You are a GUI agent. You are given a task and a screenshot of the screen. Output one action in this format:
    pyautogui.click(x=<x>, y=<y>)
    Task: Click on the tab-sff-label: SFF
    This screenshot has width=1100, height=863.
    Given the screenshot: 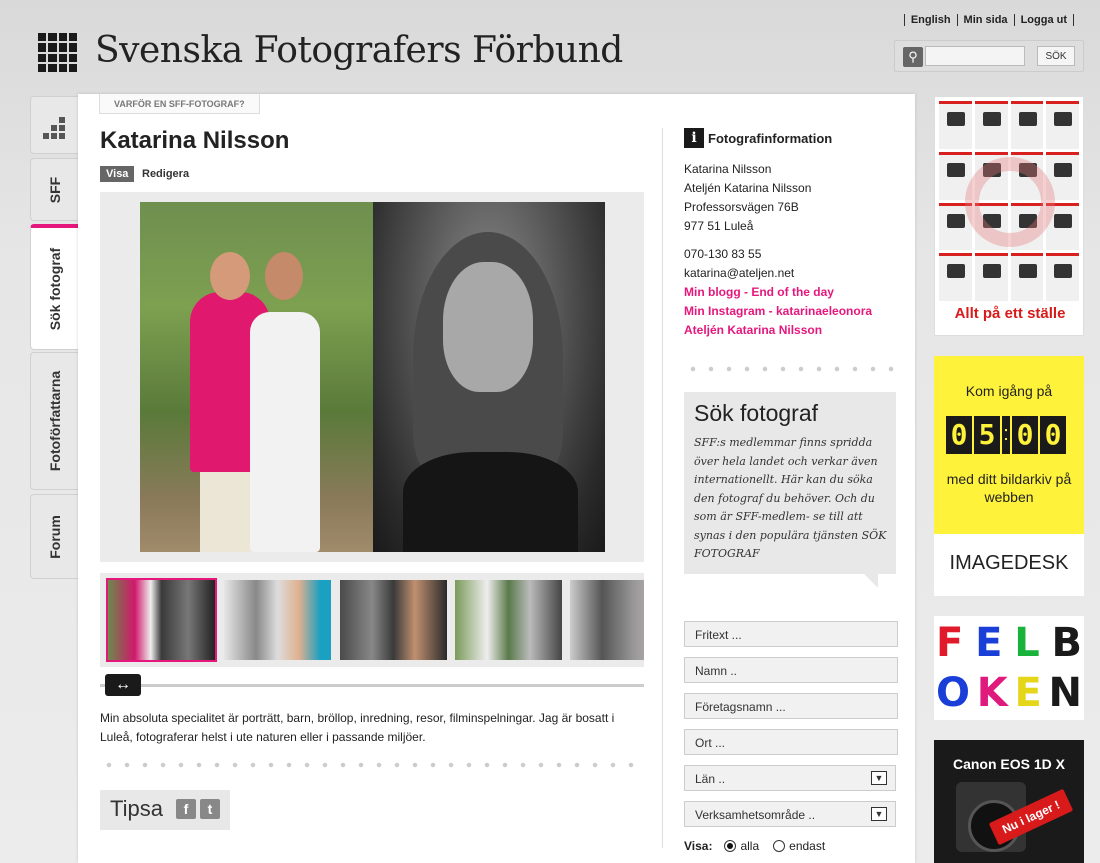 What is the action you would take?
    pyautogui.click(x=54, y=189)
    